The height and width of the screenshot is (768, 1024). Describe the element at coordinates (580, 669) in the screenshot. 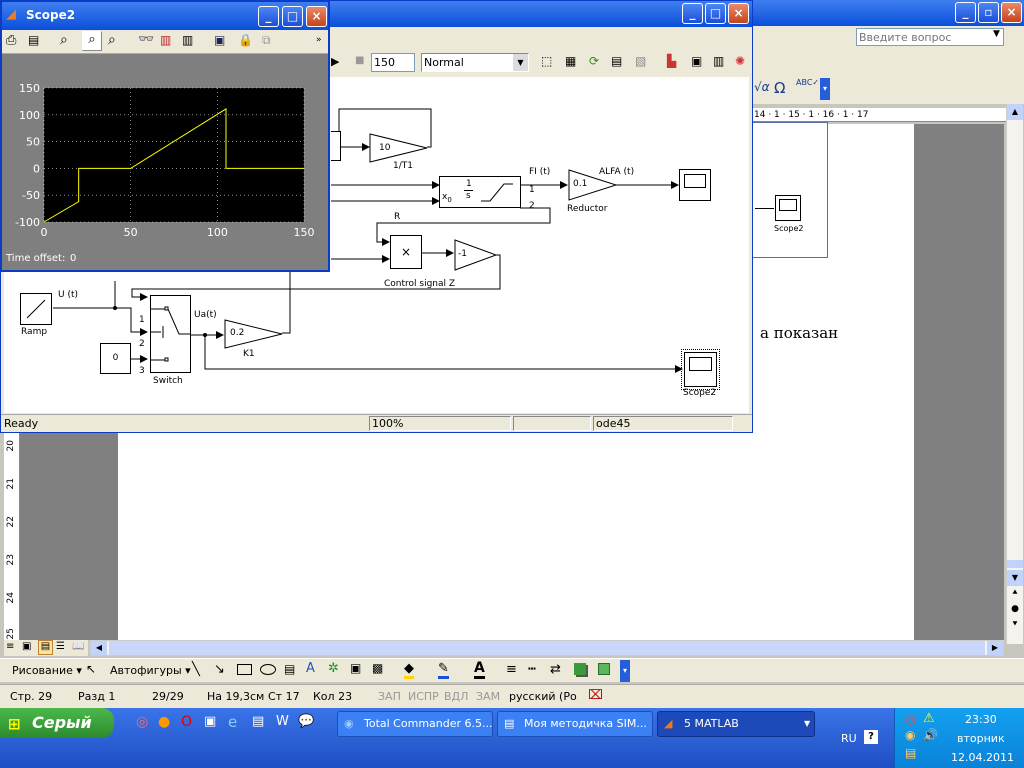

I see `shadow-style-icon` at that location.